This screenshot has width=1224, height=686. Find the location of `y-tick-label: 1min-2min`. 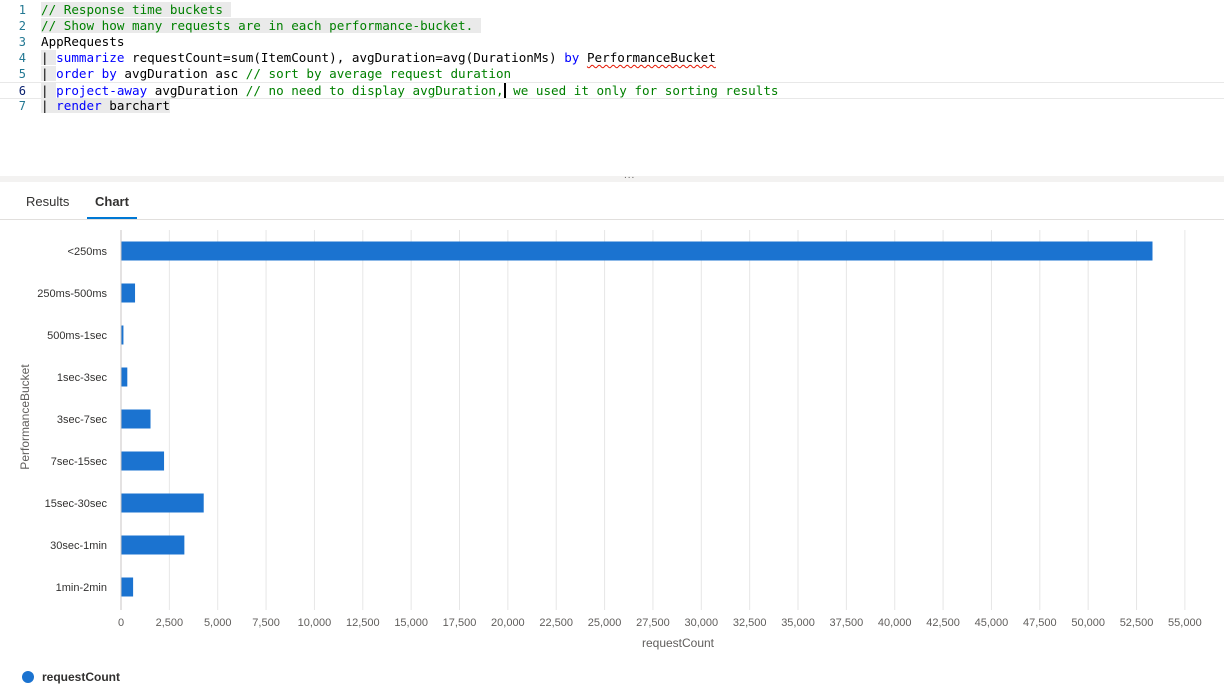

y-tick-label: 1min-2min is located at coordinates (81, 588).